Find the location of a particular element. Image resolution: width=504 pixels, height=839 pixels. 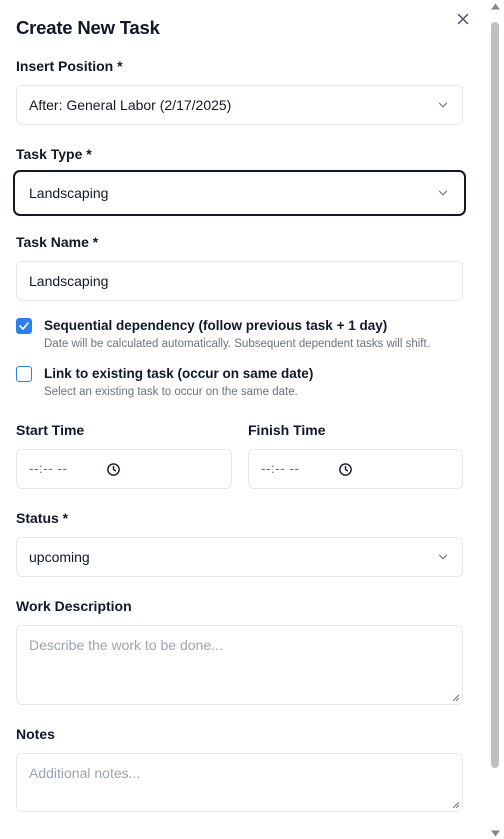

status-value: upcoming is located at coordinates (59, 557).